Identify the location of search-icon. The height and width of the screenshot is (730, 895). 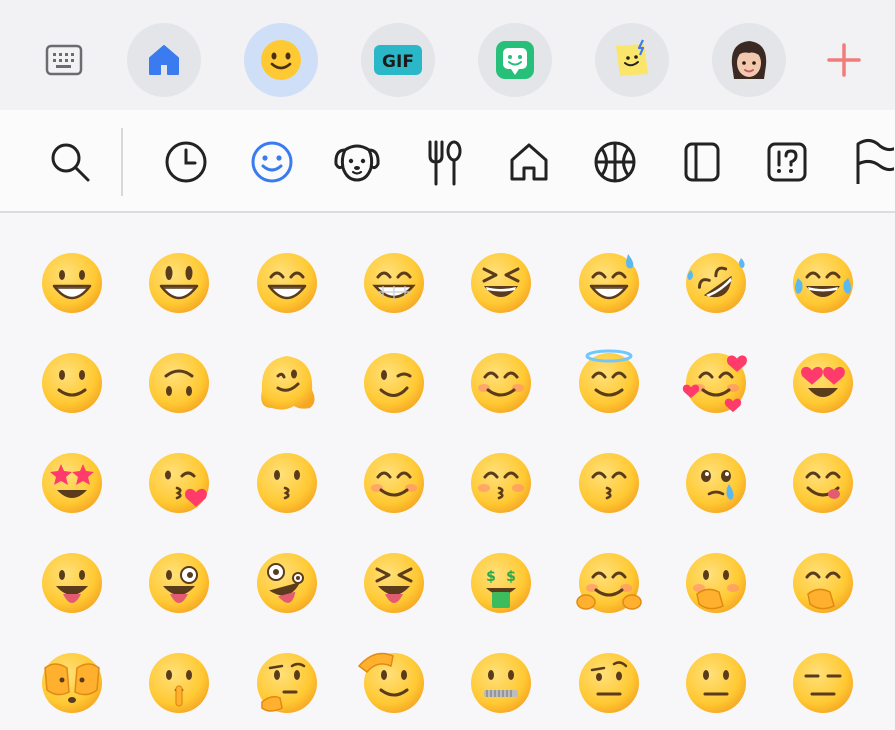
(70, 162).